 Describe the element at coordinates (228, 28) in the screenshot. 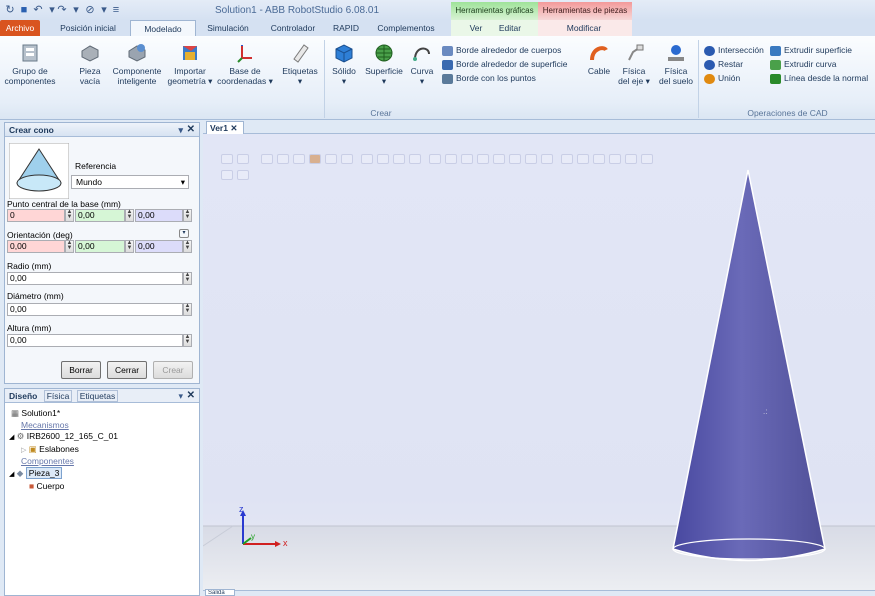

I see `tab-simulacion: Simulación` at that location.